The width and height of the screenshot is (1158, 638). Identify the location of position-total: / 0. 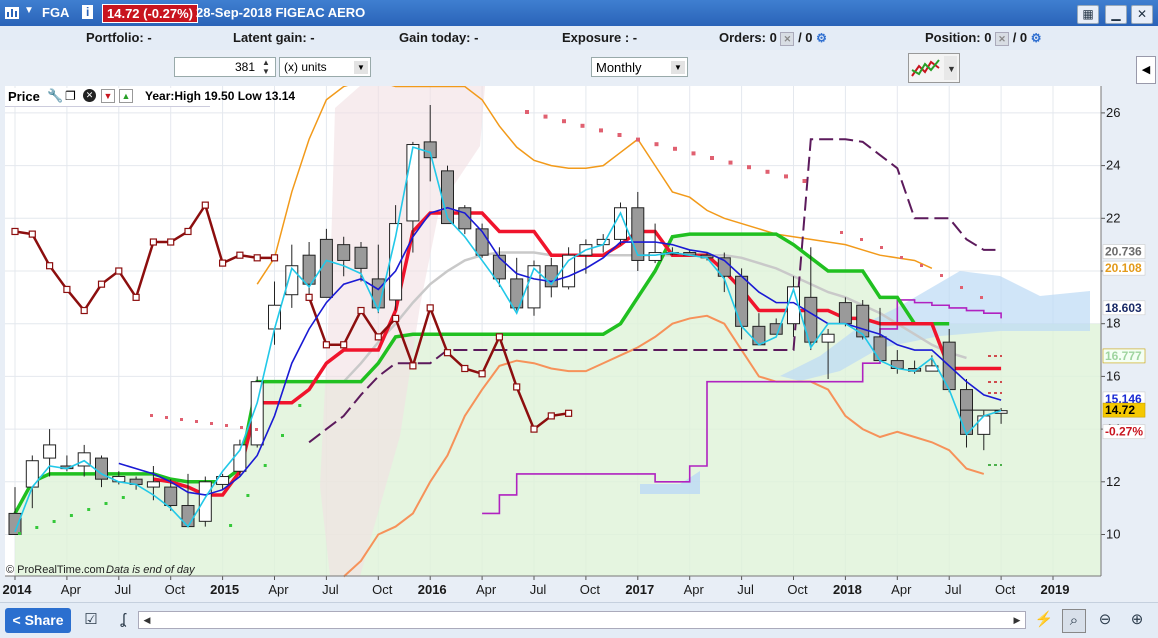
(1020, 37).